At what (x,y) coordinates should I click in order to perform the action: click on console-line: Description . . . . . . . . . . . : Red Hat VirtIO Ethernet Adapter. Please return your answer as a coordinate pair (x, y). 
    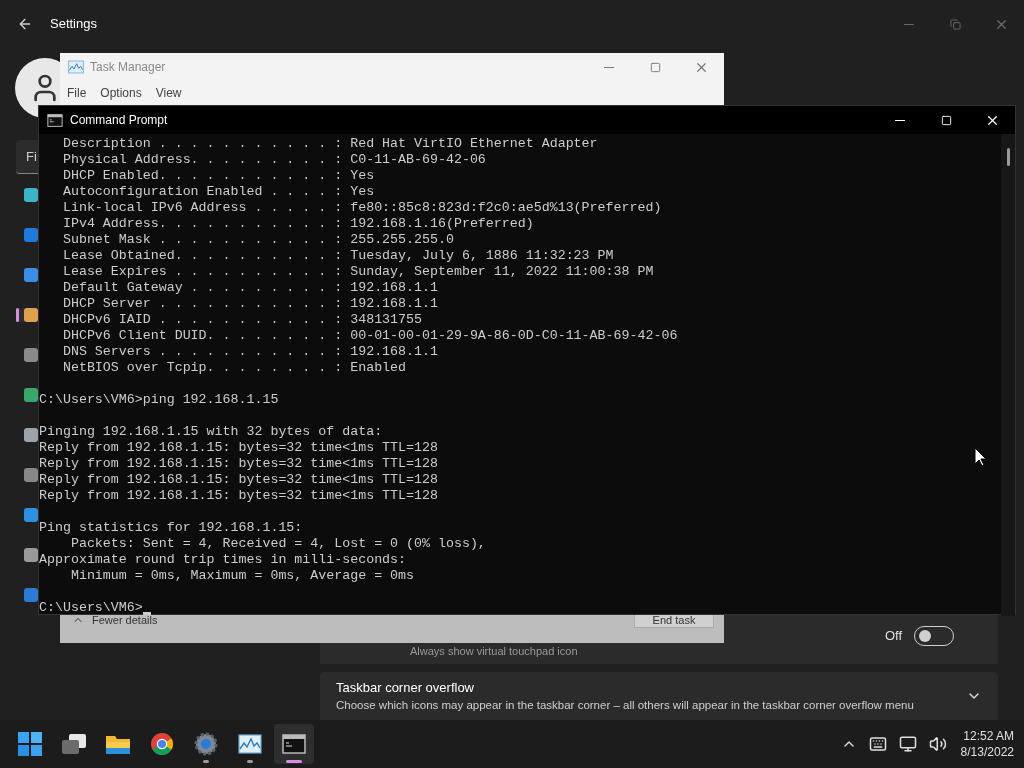
    Looking at the image, I should click on (329, 144).